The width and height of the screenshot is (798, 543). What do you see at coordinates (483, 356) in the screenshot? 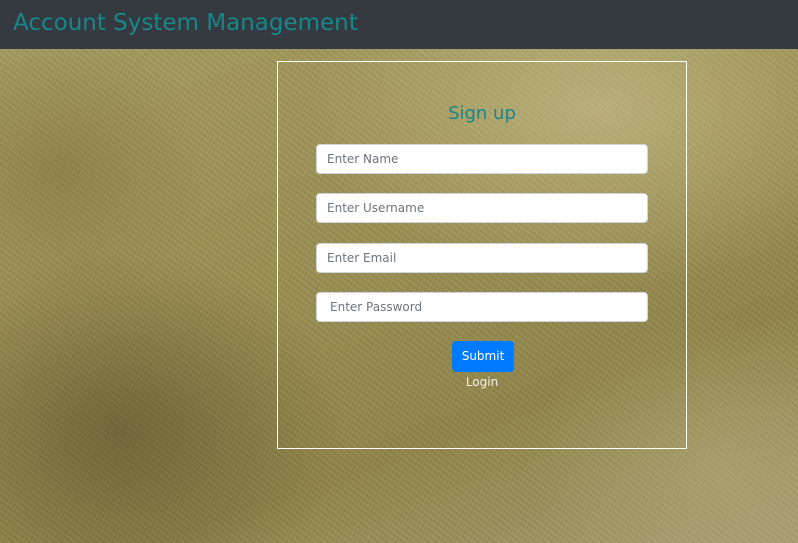
I see `submit-button: Submit` at bounding box center [483, 356].